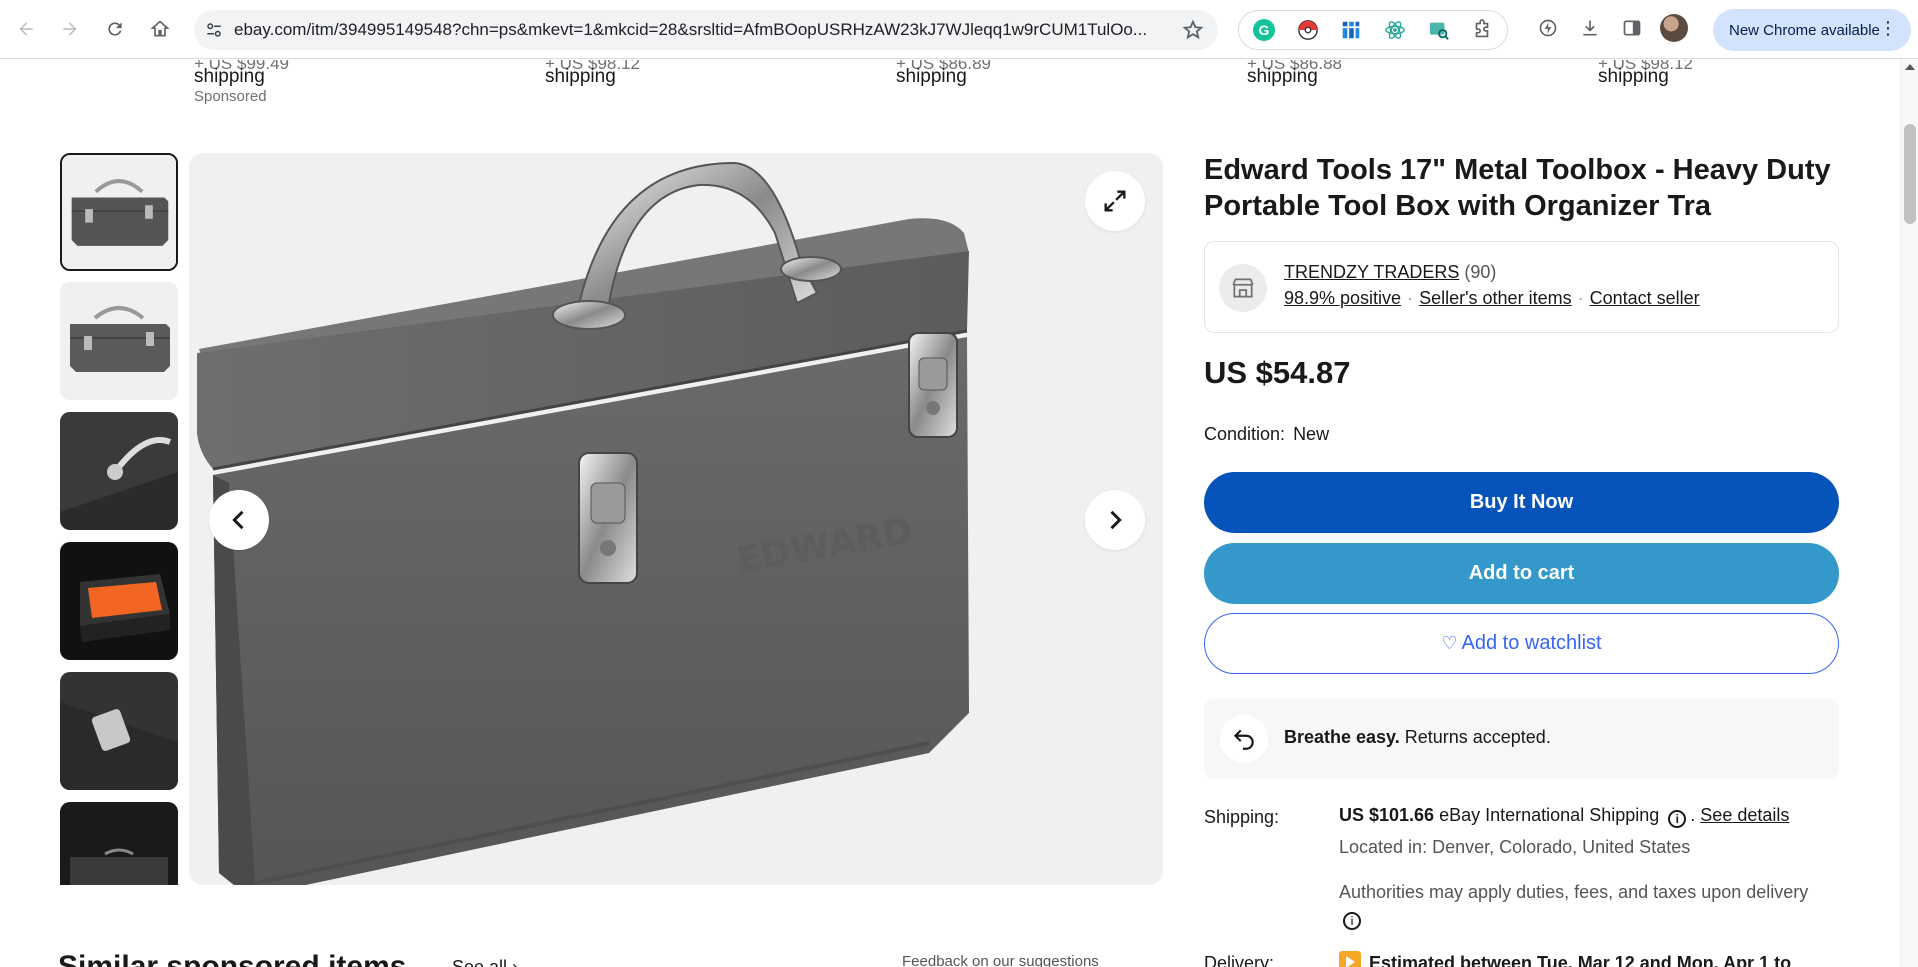 The height and width of the screenshot is (967, 1918). I want to click on seller-name-row: TRENDZY TRADERS (90), so click(1390, 272).